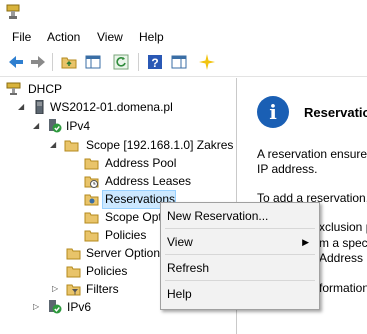  I want to click on tree-label: WS2012-01.domena.pl, so click(111, 107).